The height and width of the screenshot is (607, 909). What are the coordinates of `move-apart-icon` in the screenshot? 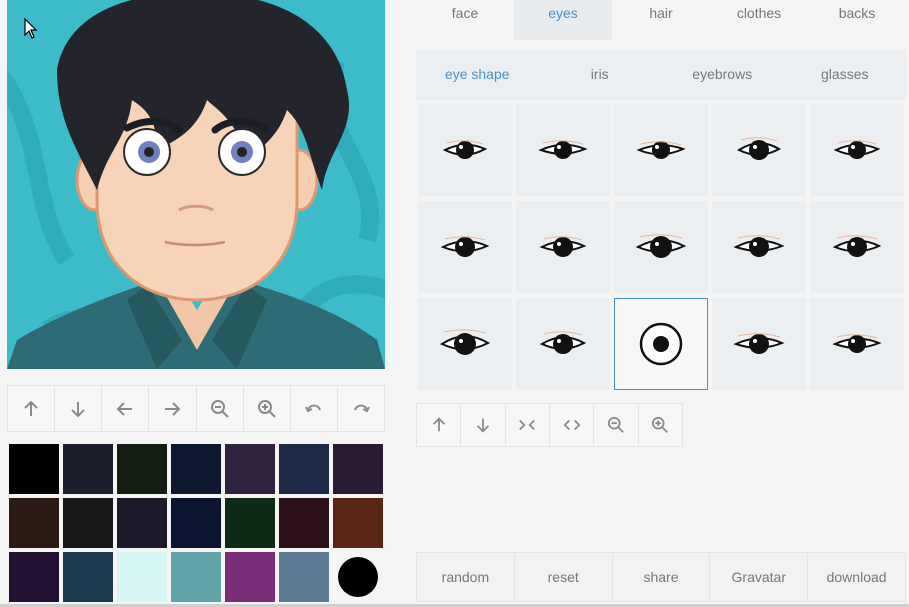 It's located at (572, 425).